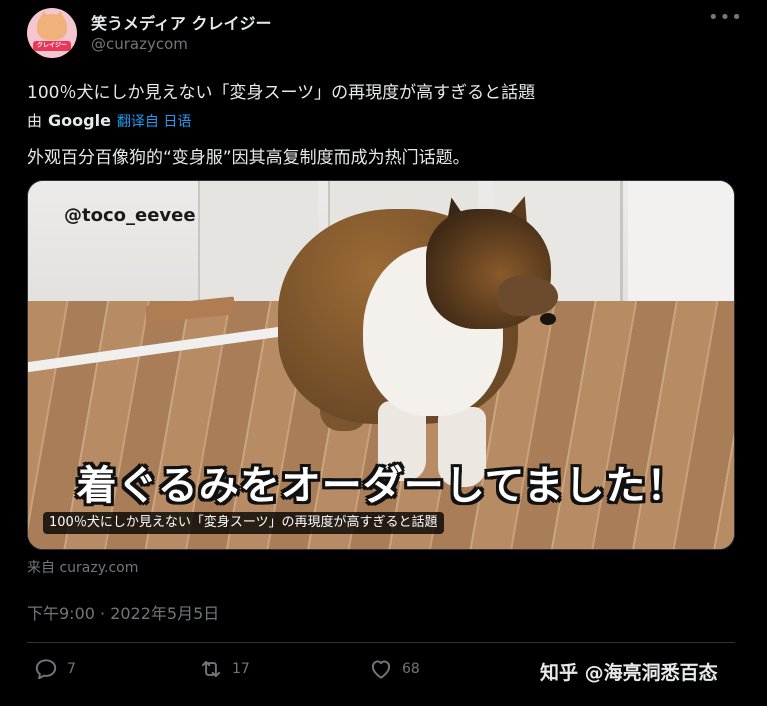 This screenshot has height=706, width=767. I want to click on heart-icon, so click(381, 669).